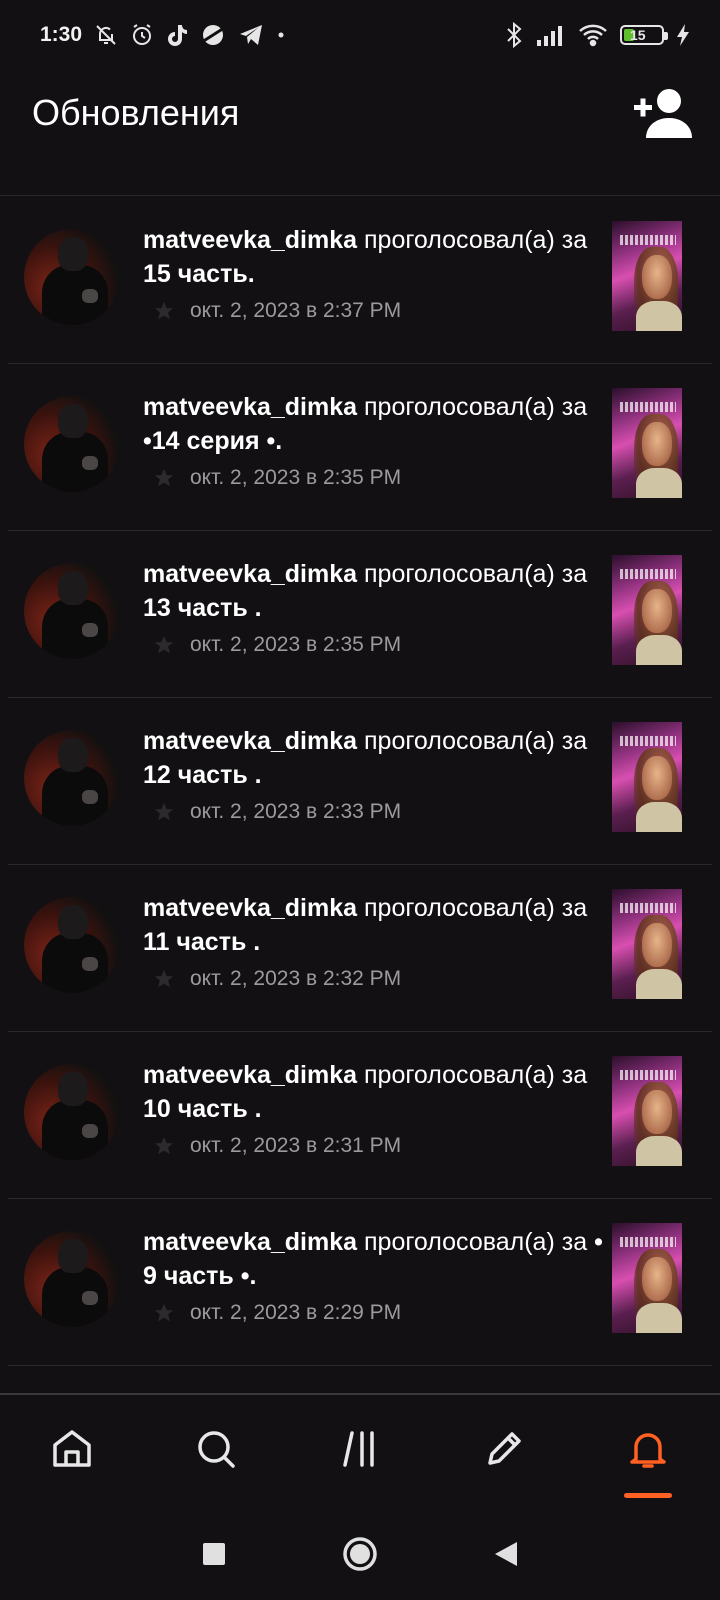  I want to click on nav-home, so click(72, 1451).